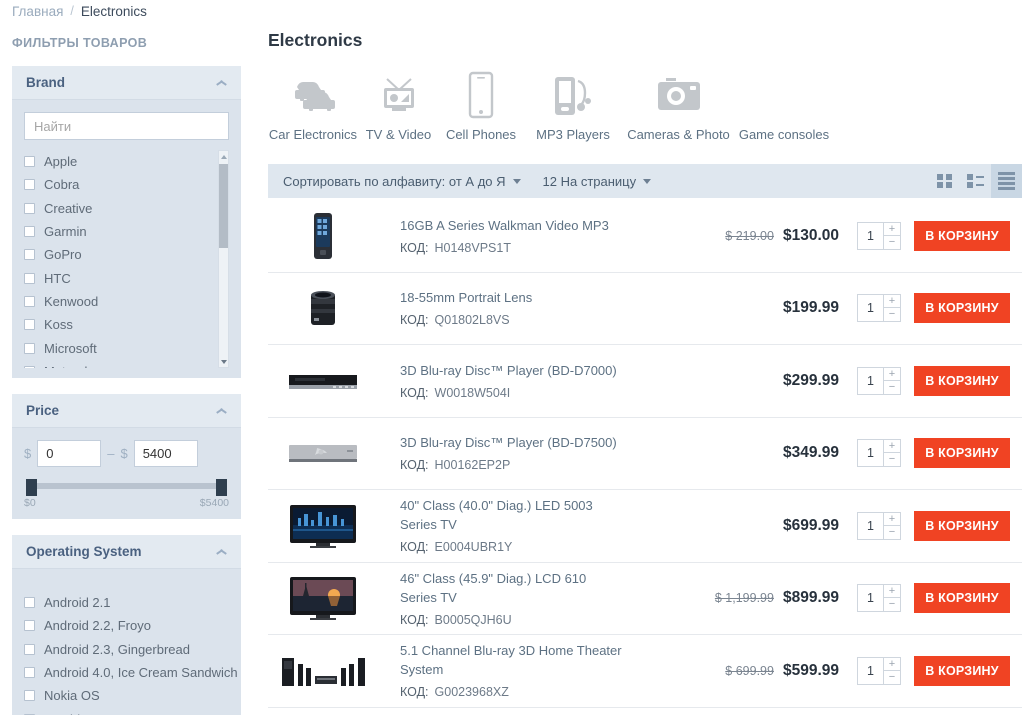 The width and height of the screenshot is (1022, 715). I want to click on os-panel-header: Operating System, so click(126, 552).